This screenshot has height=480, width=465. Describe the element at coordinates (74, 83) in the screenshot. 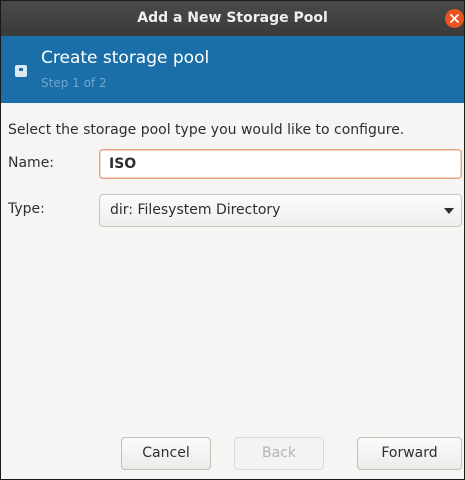

I see `wizard-step: Step 1 of 2` at that location.